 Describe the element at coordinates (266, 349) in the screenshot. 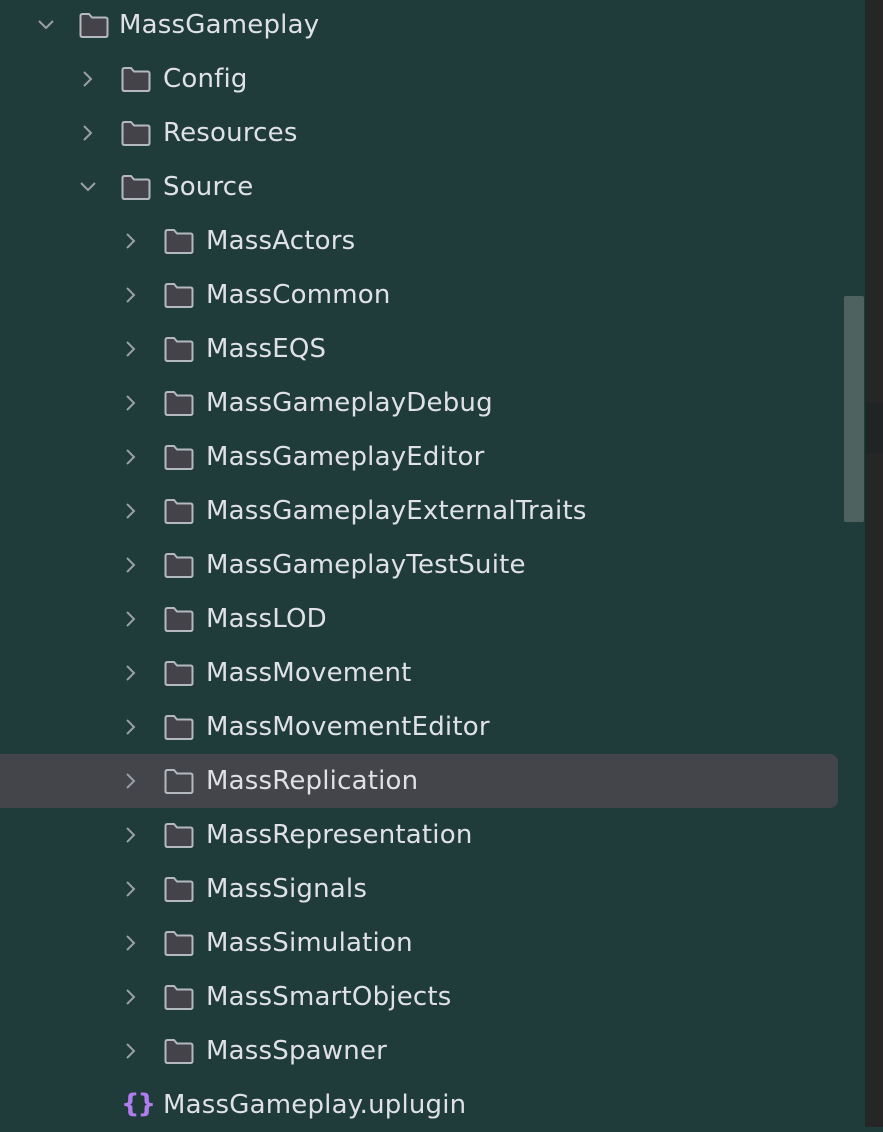

I see `tree-item-label: MassEQS` at that location.